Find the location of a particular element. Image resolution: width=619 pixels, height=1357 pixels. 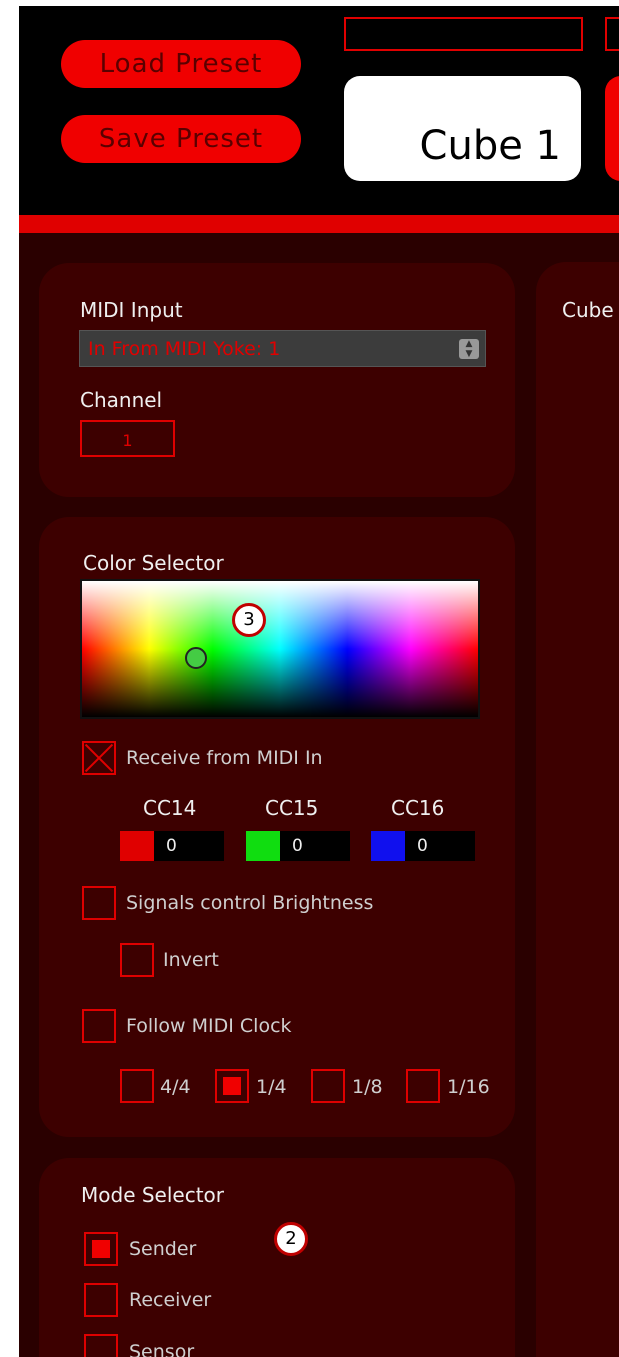

midi-input-label: MIDI Input is located at coordinates (131, 310).